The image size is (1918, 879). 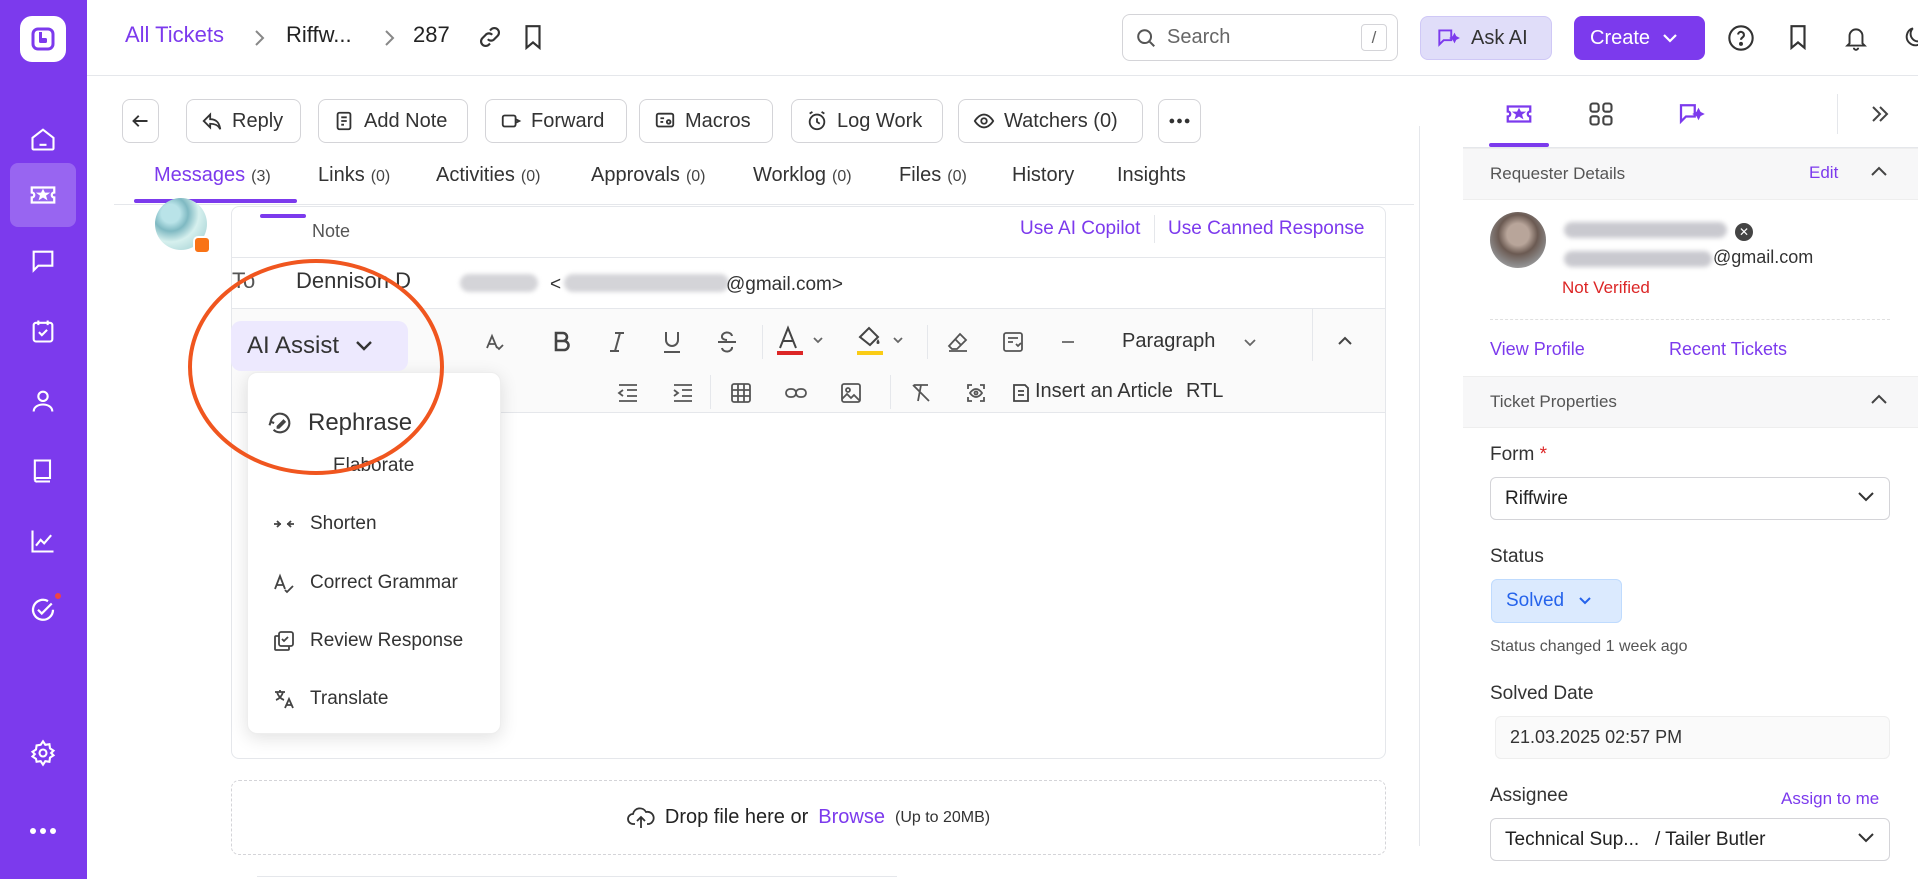 What do you see at coordinates (43, 611) in the screenshot?
I see `sidebar-item-approvals` at bounding box center [43, 611].